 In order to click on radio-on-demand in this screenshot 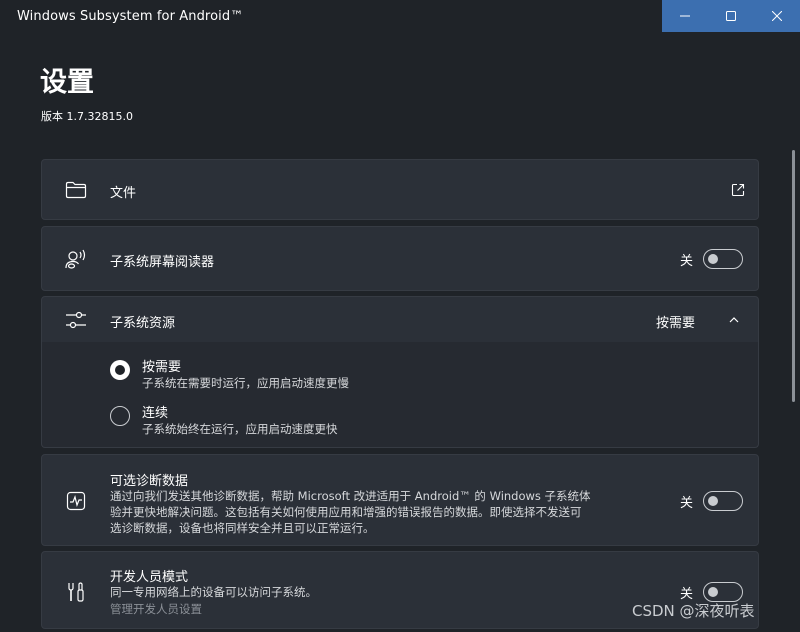, I will do `click(120, 370)`.